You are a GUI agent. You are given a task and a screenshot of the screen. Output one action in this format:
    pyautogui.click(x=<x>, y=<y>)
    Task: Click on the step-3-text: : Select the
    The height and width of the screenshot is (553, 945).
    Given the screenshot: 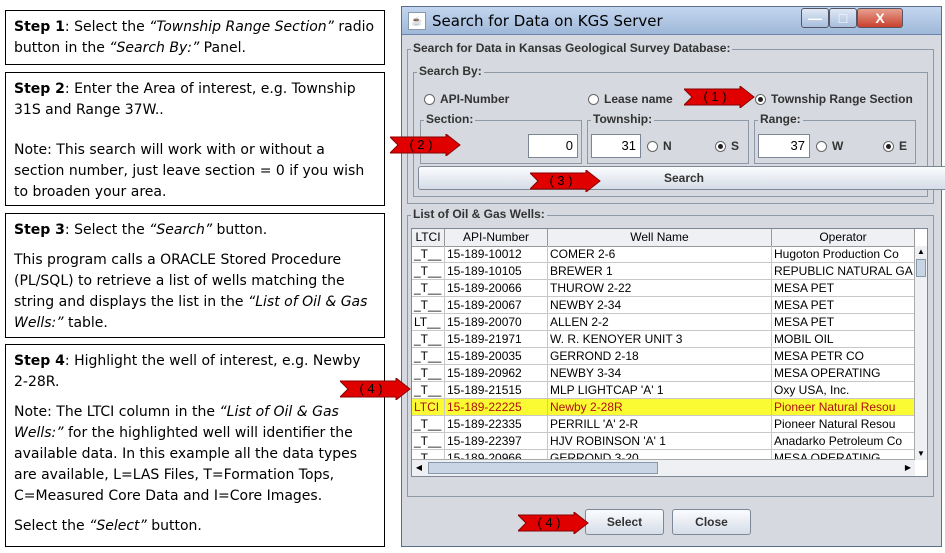 What is the action you would take?
    pyautogui.click(x=107, y=230)
    